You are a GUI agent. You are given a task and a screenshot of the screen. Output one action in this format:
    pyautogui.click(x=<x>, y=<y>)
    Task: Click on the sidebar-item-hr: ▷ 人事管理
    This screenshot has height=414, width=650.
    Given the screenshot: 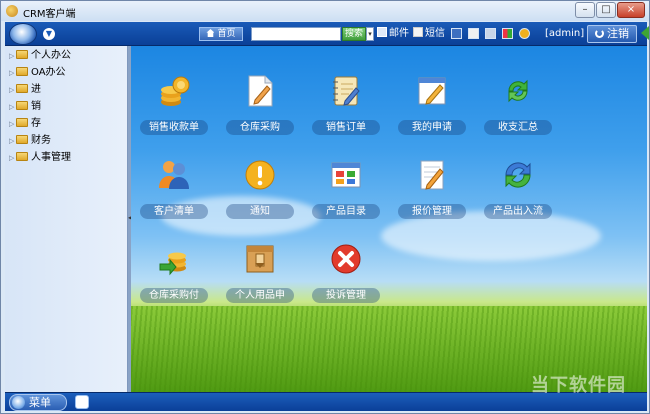 What is the action you would take?
    pyautogui.click(x=40, y=158)
    